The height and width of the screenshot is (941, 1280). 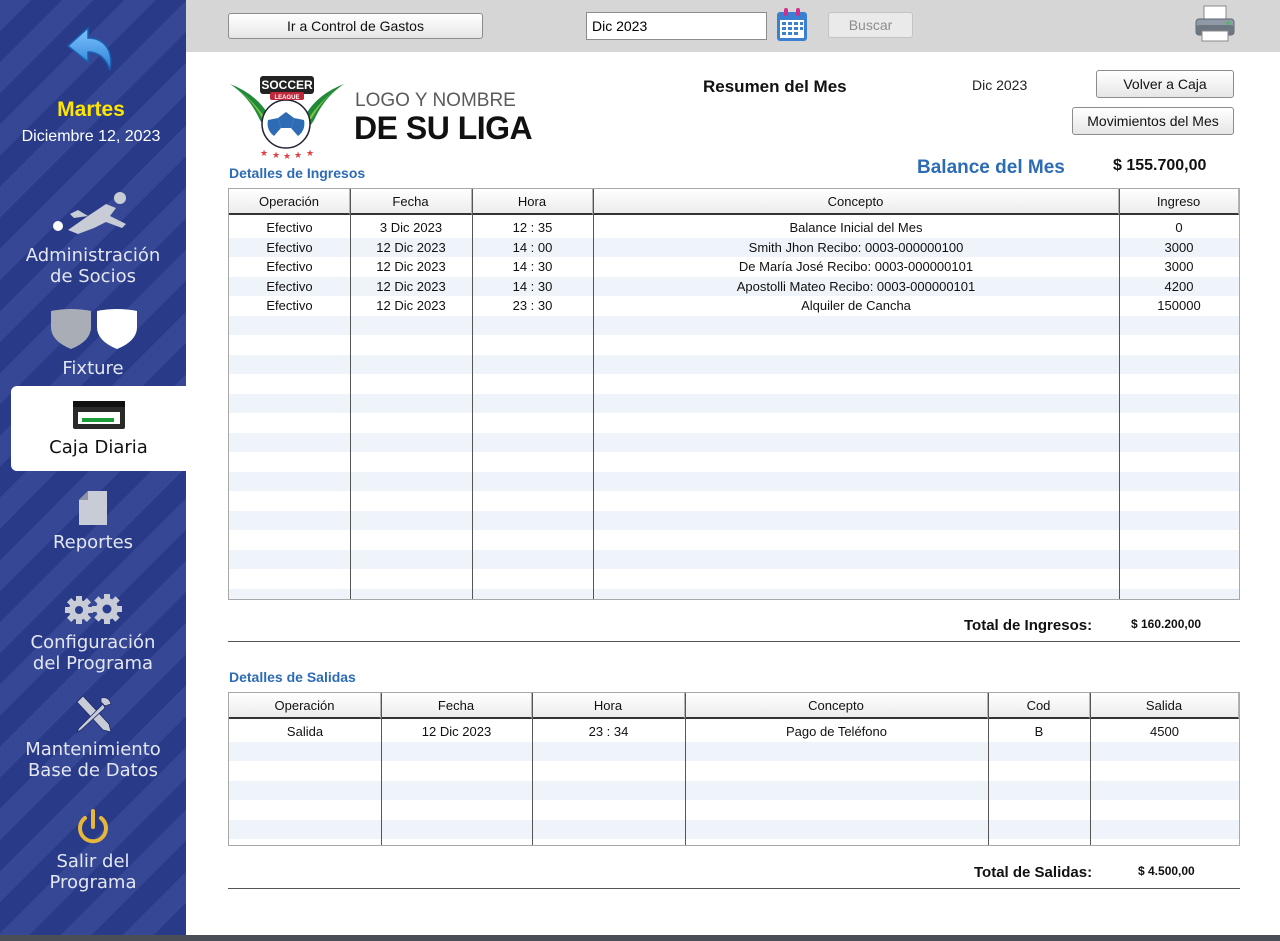 What do you see at coordinates (287, 117) in the screenshot?
I see `league-logo: SOCCER LEAGUE ★ ★ ★ ★ ★` at bounding box center [287, 117].